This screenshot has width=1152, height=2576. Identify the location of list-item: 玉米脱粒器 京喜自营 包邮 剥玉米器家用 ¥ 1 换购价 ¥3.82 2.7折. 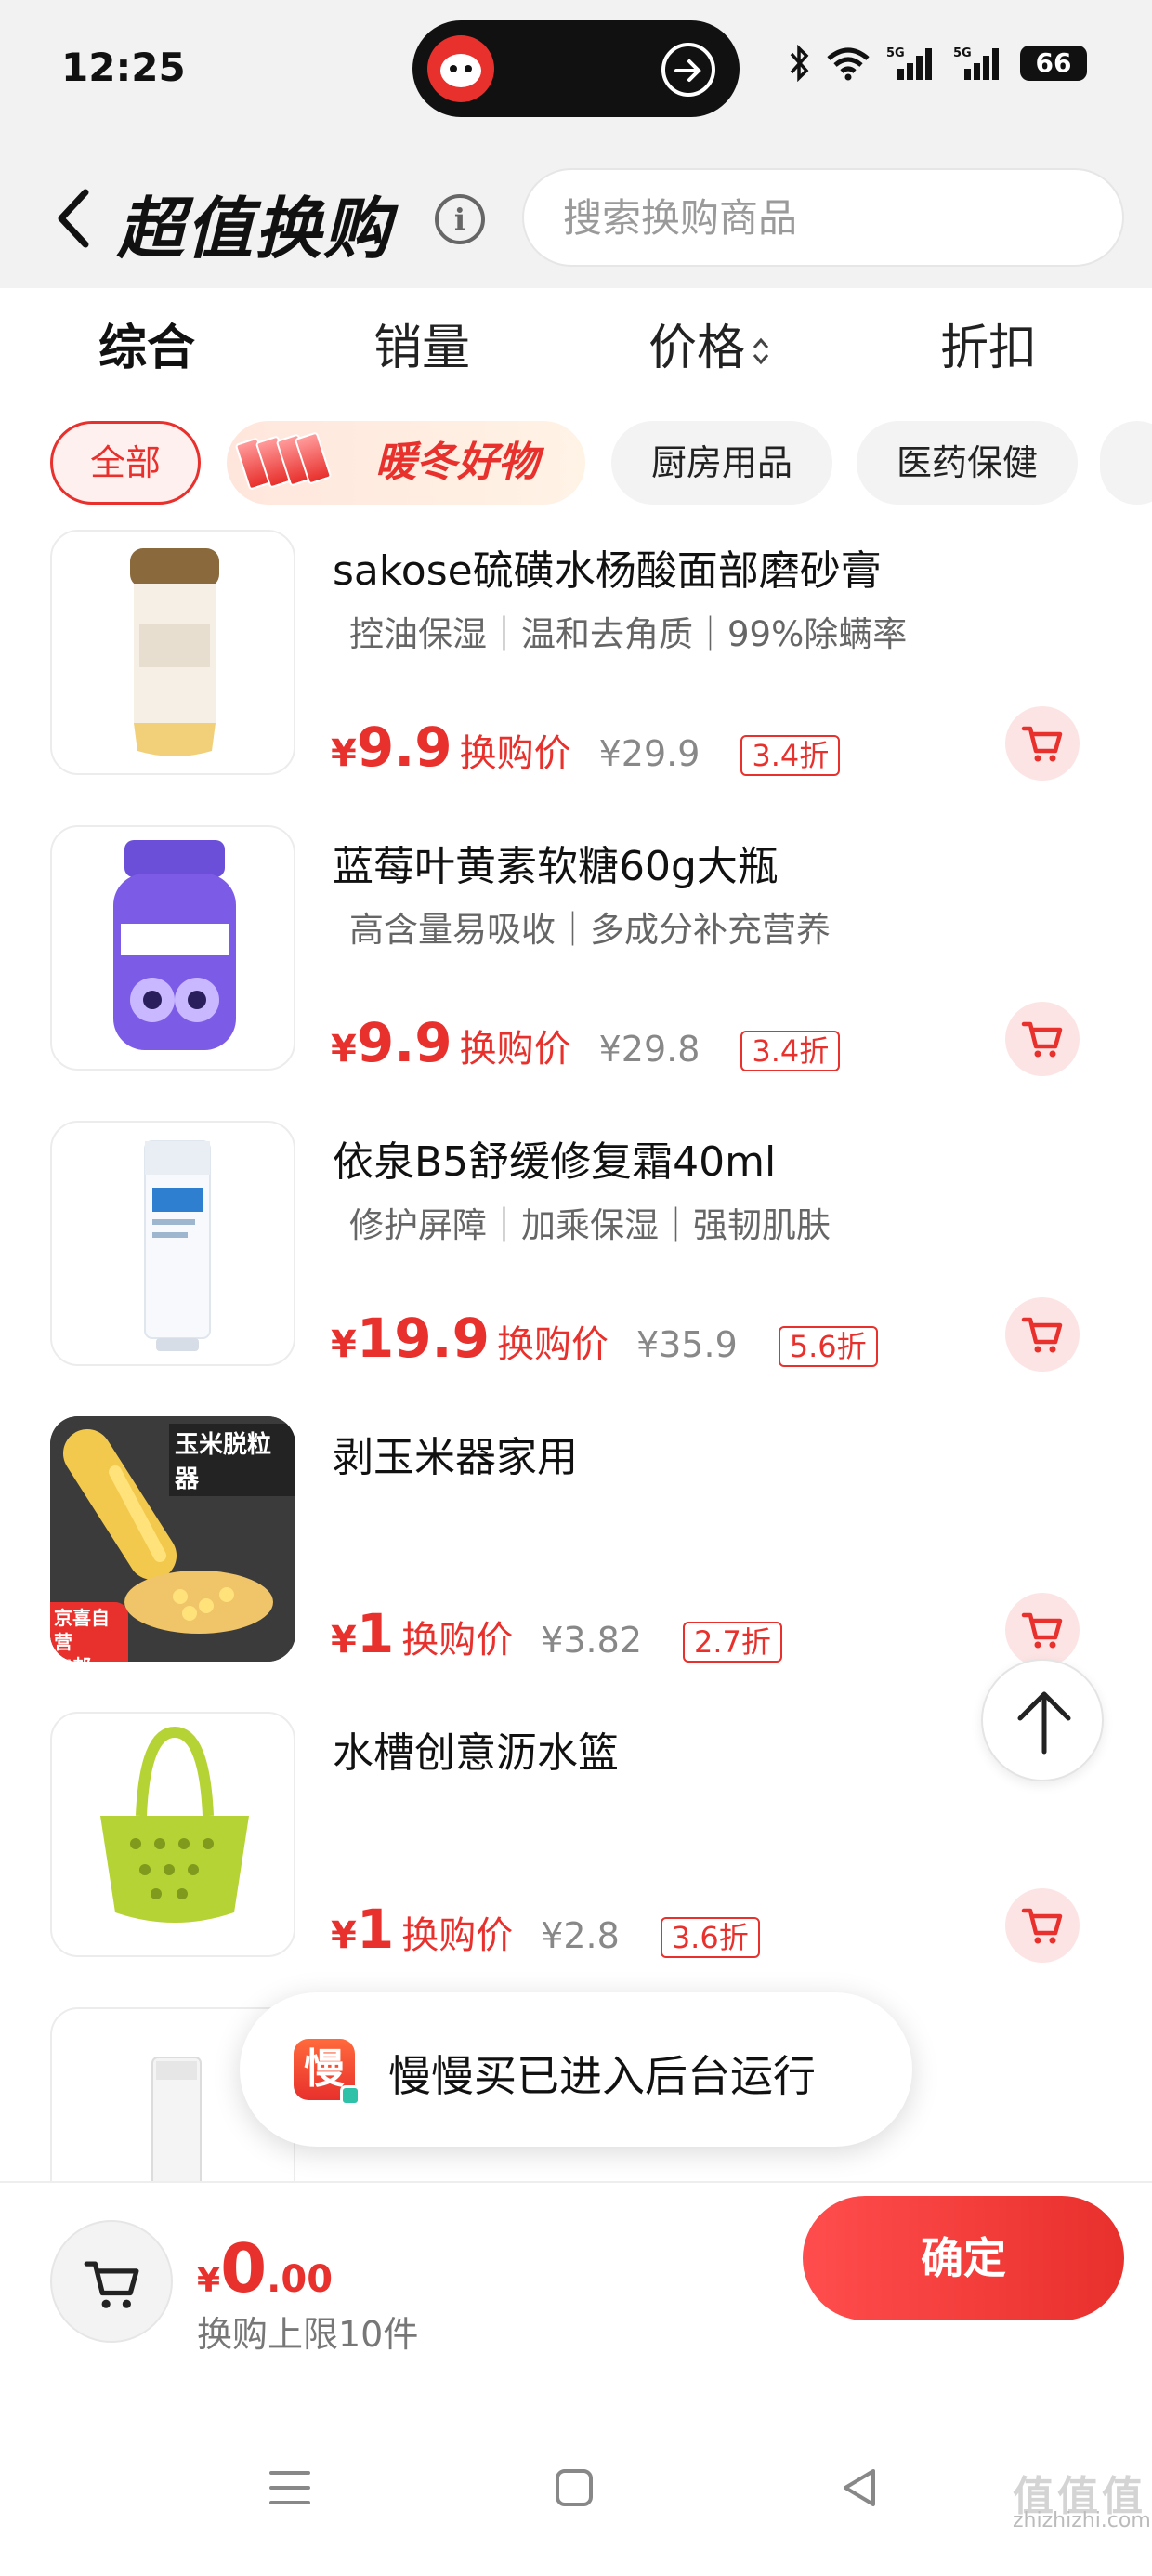
(576, 1554).